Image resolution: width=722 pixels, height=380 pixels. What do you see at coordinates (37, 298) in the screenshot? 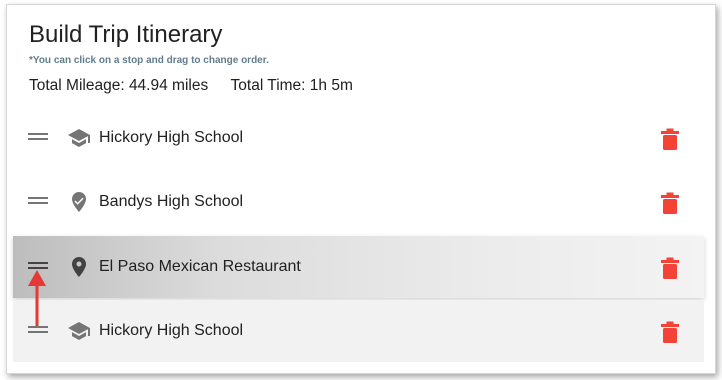
I see `annotation-arrow-icon` at bounding box center [37, 298].